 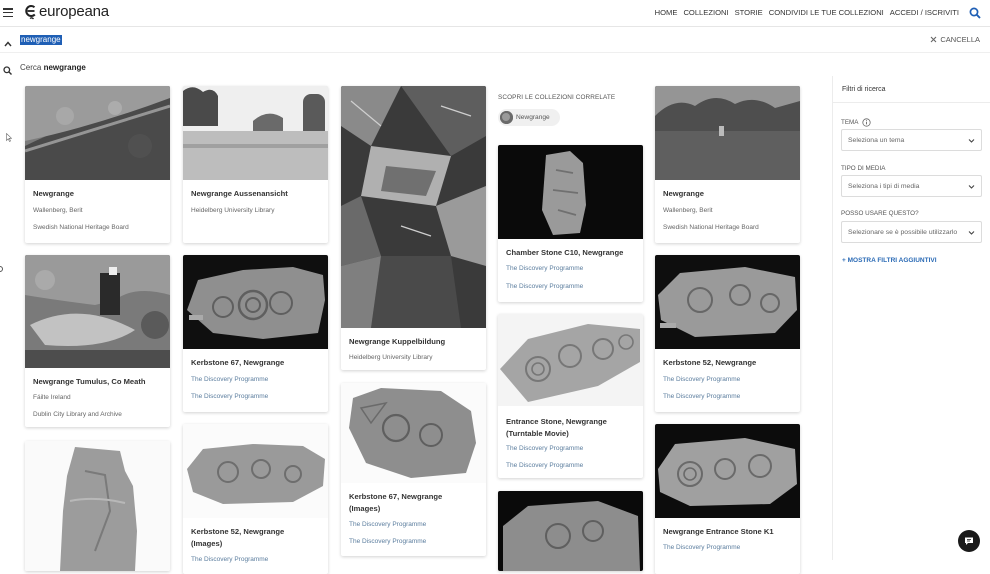 I want to click on info-icon, so click(x=866, y=122).